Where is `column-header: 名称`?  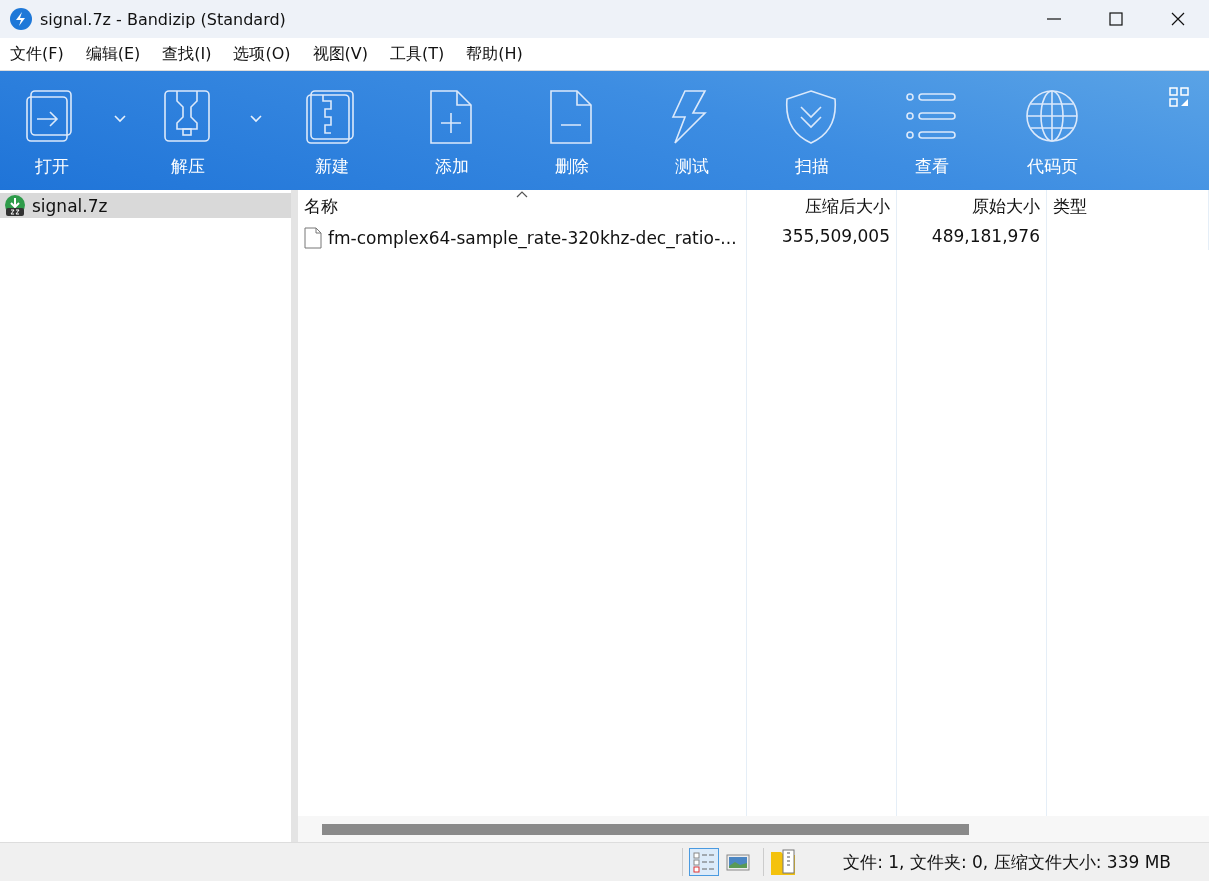 column-header: 名称 is located at coordinates (522, 206).